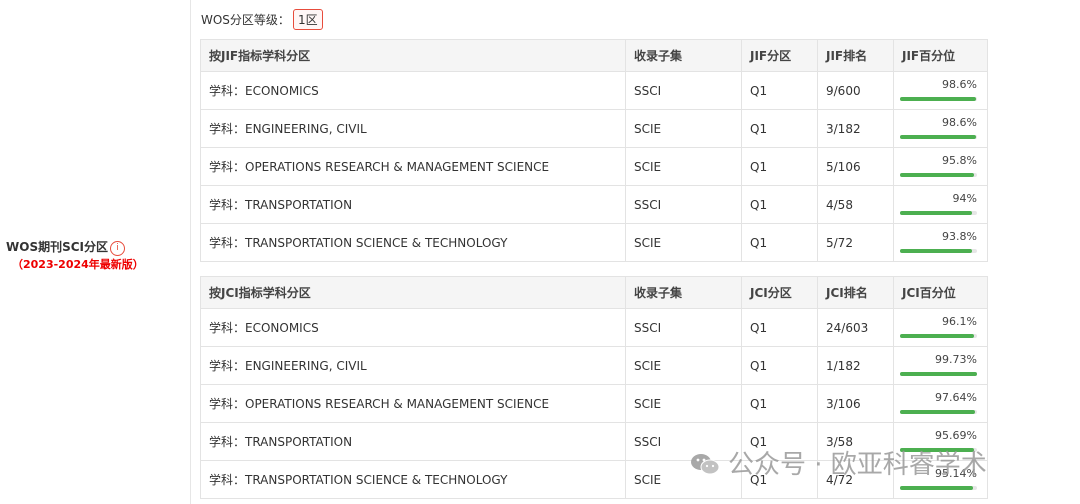 This screenshot has width=1080, height=504. Describe the element at coordinates (855, 128) in the screenshot. I see `rank-cell: 3/182` at that location.